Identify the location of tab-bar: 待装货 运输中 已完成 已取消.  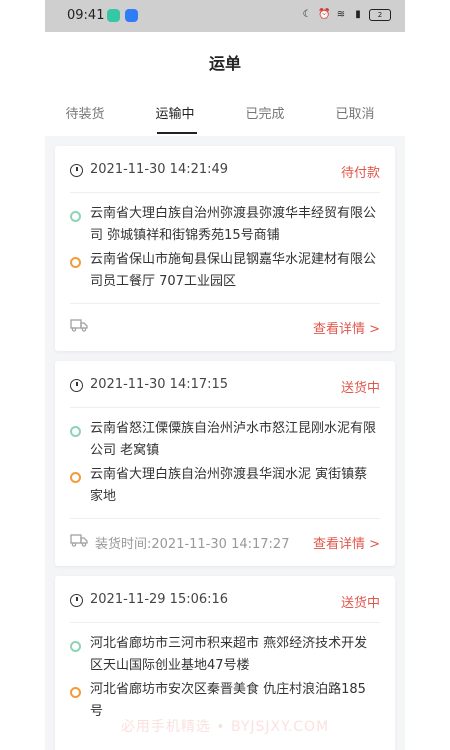
(225, 119).